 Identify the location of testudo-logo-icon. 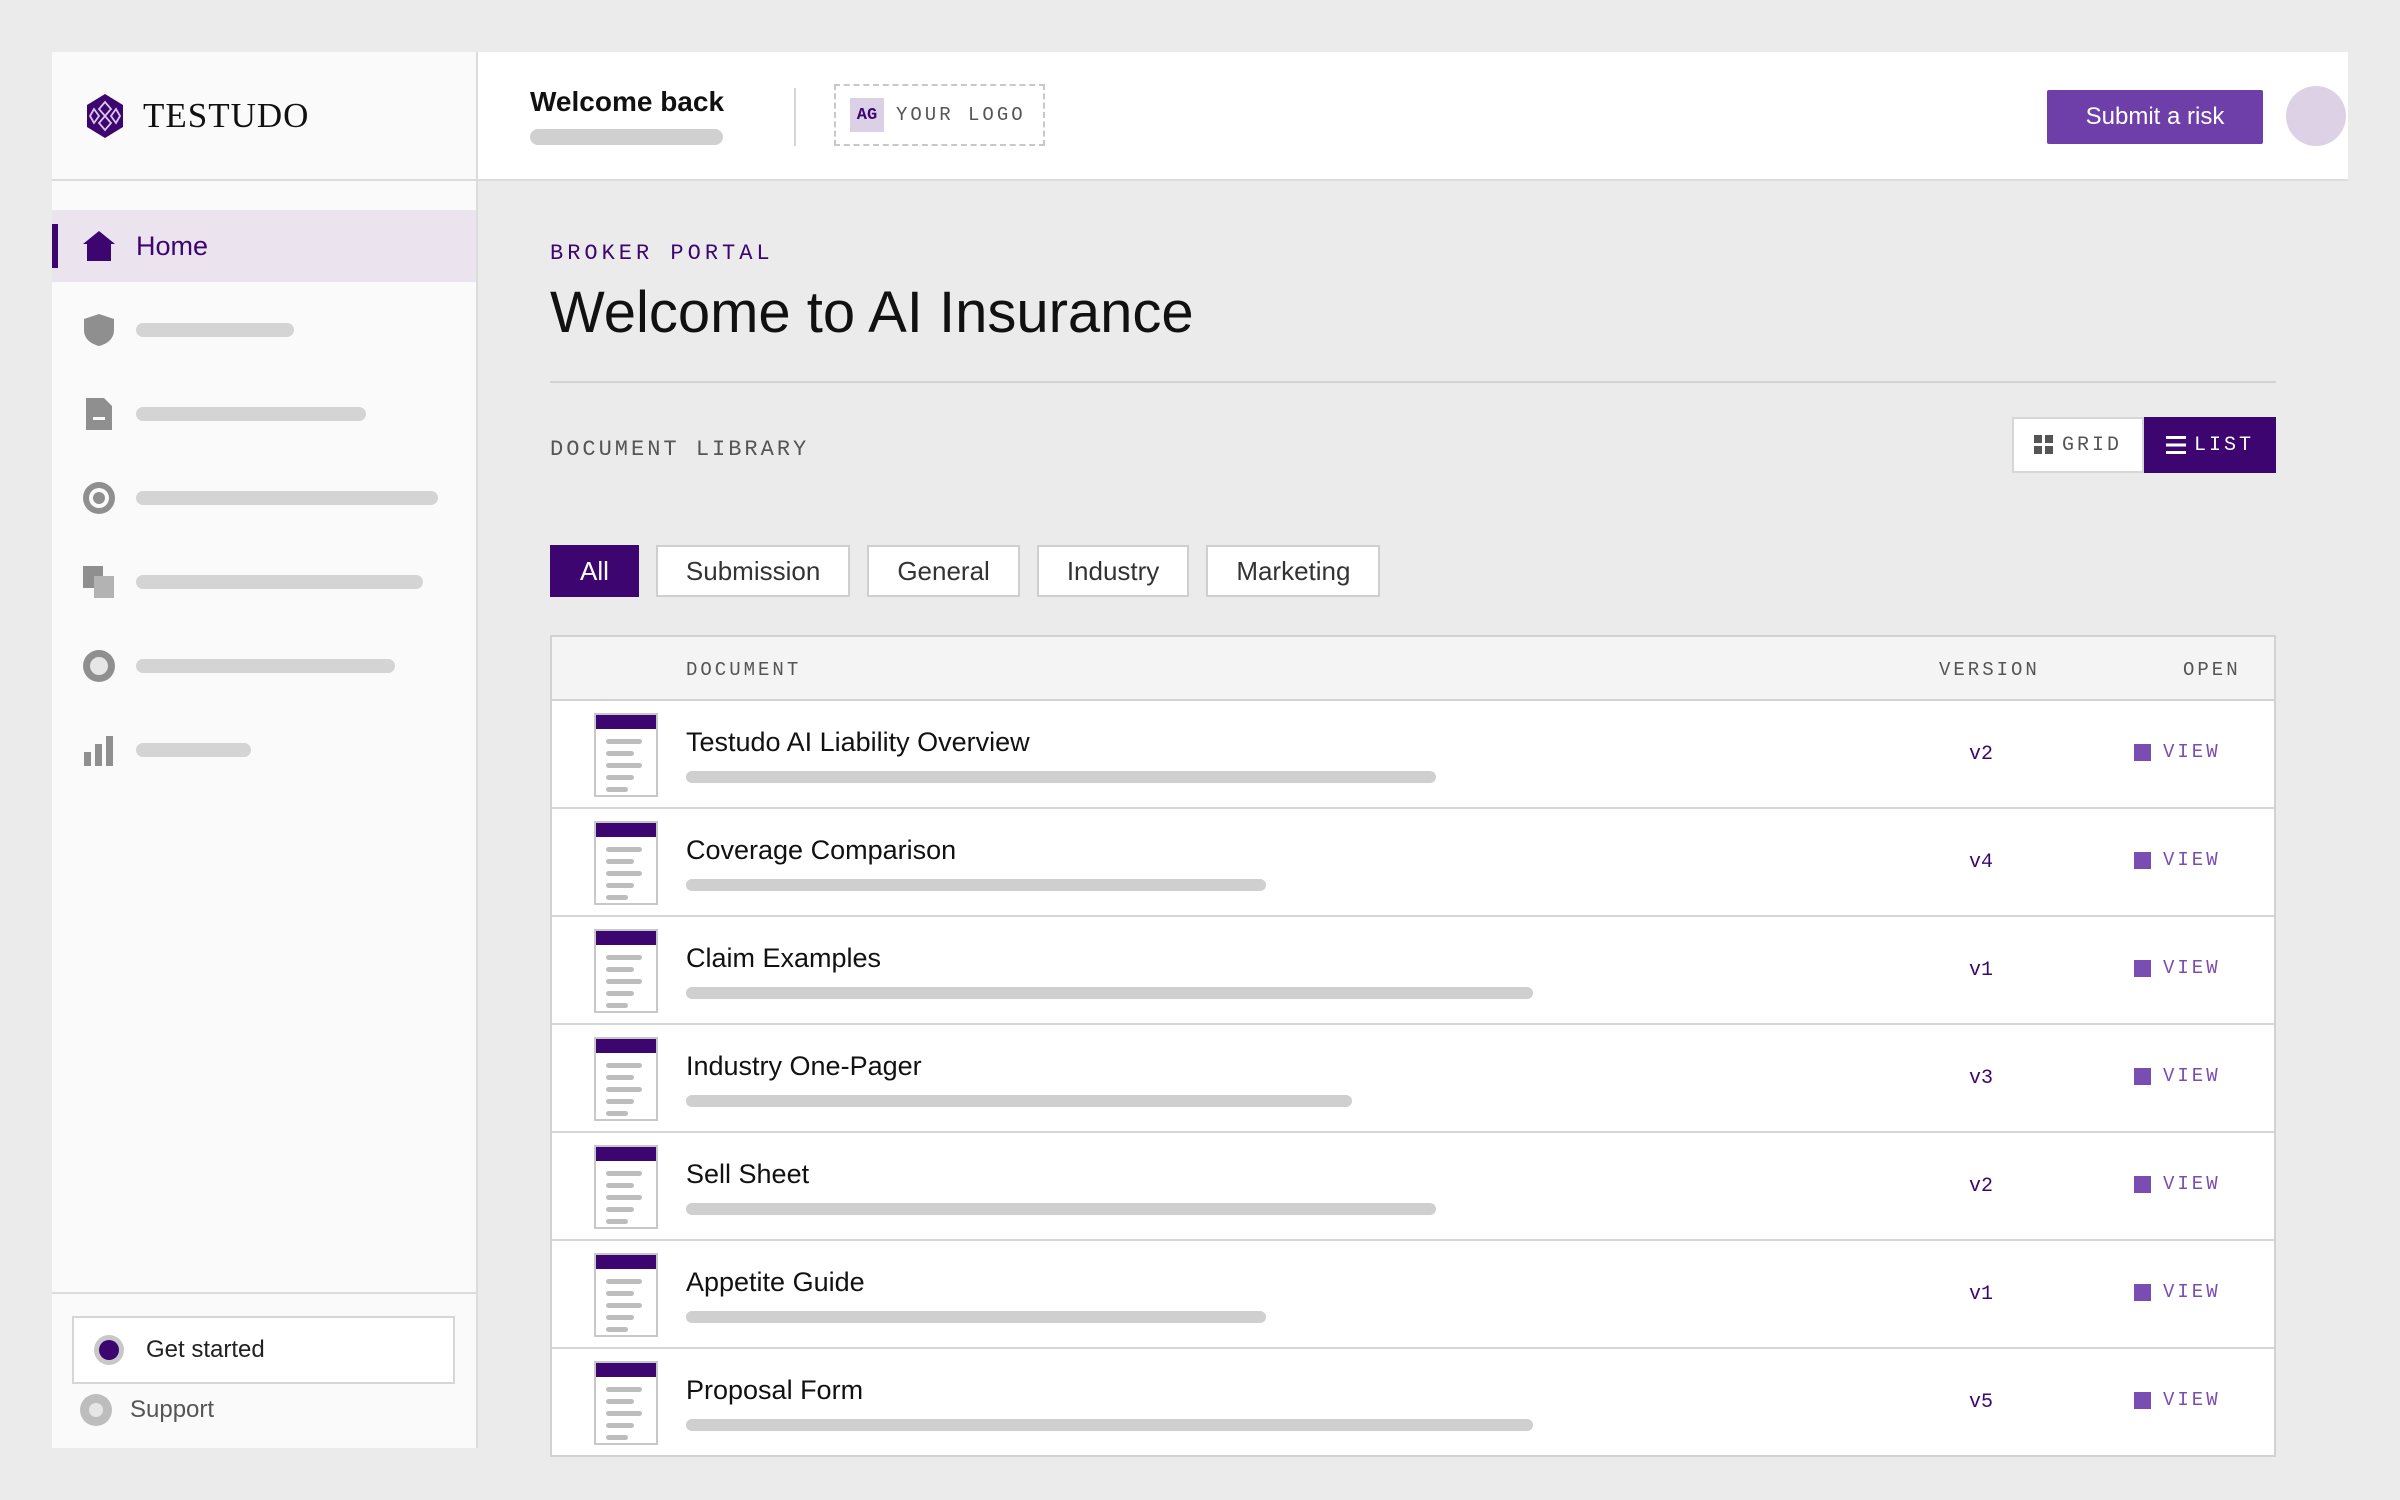
(105, 115).